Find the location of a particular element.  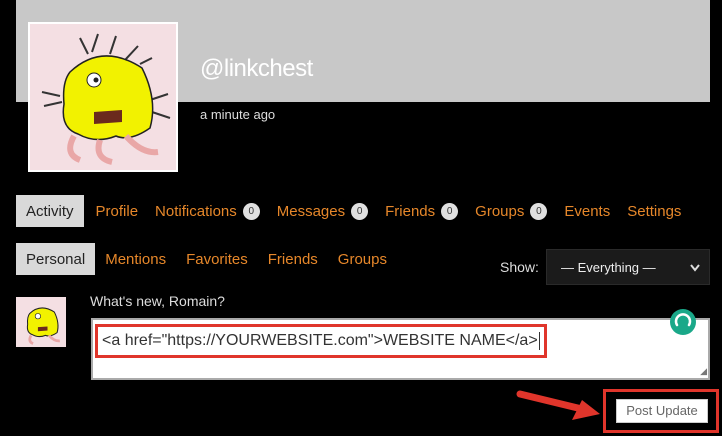

post-update-button: Post Update is located at coordinates (662, 411).